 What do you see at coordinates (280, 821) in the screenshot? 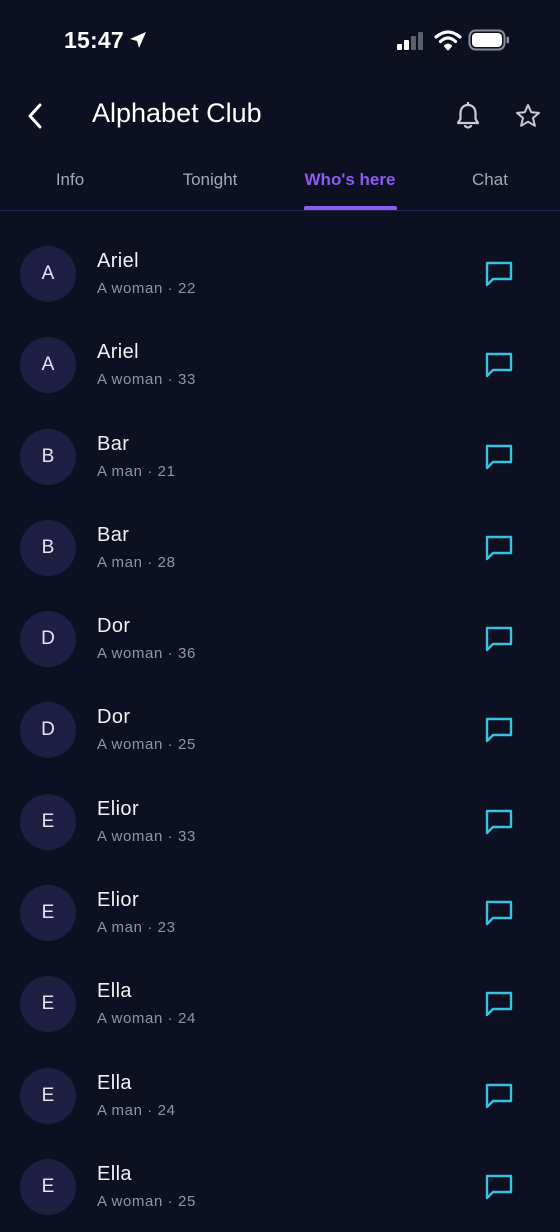
I see `list-item: E Elior A woman · 33` at bounding box center [280, 821].